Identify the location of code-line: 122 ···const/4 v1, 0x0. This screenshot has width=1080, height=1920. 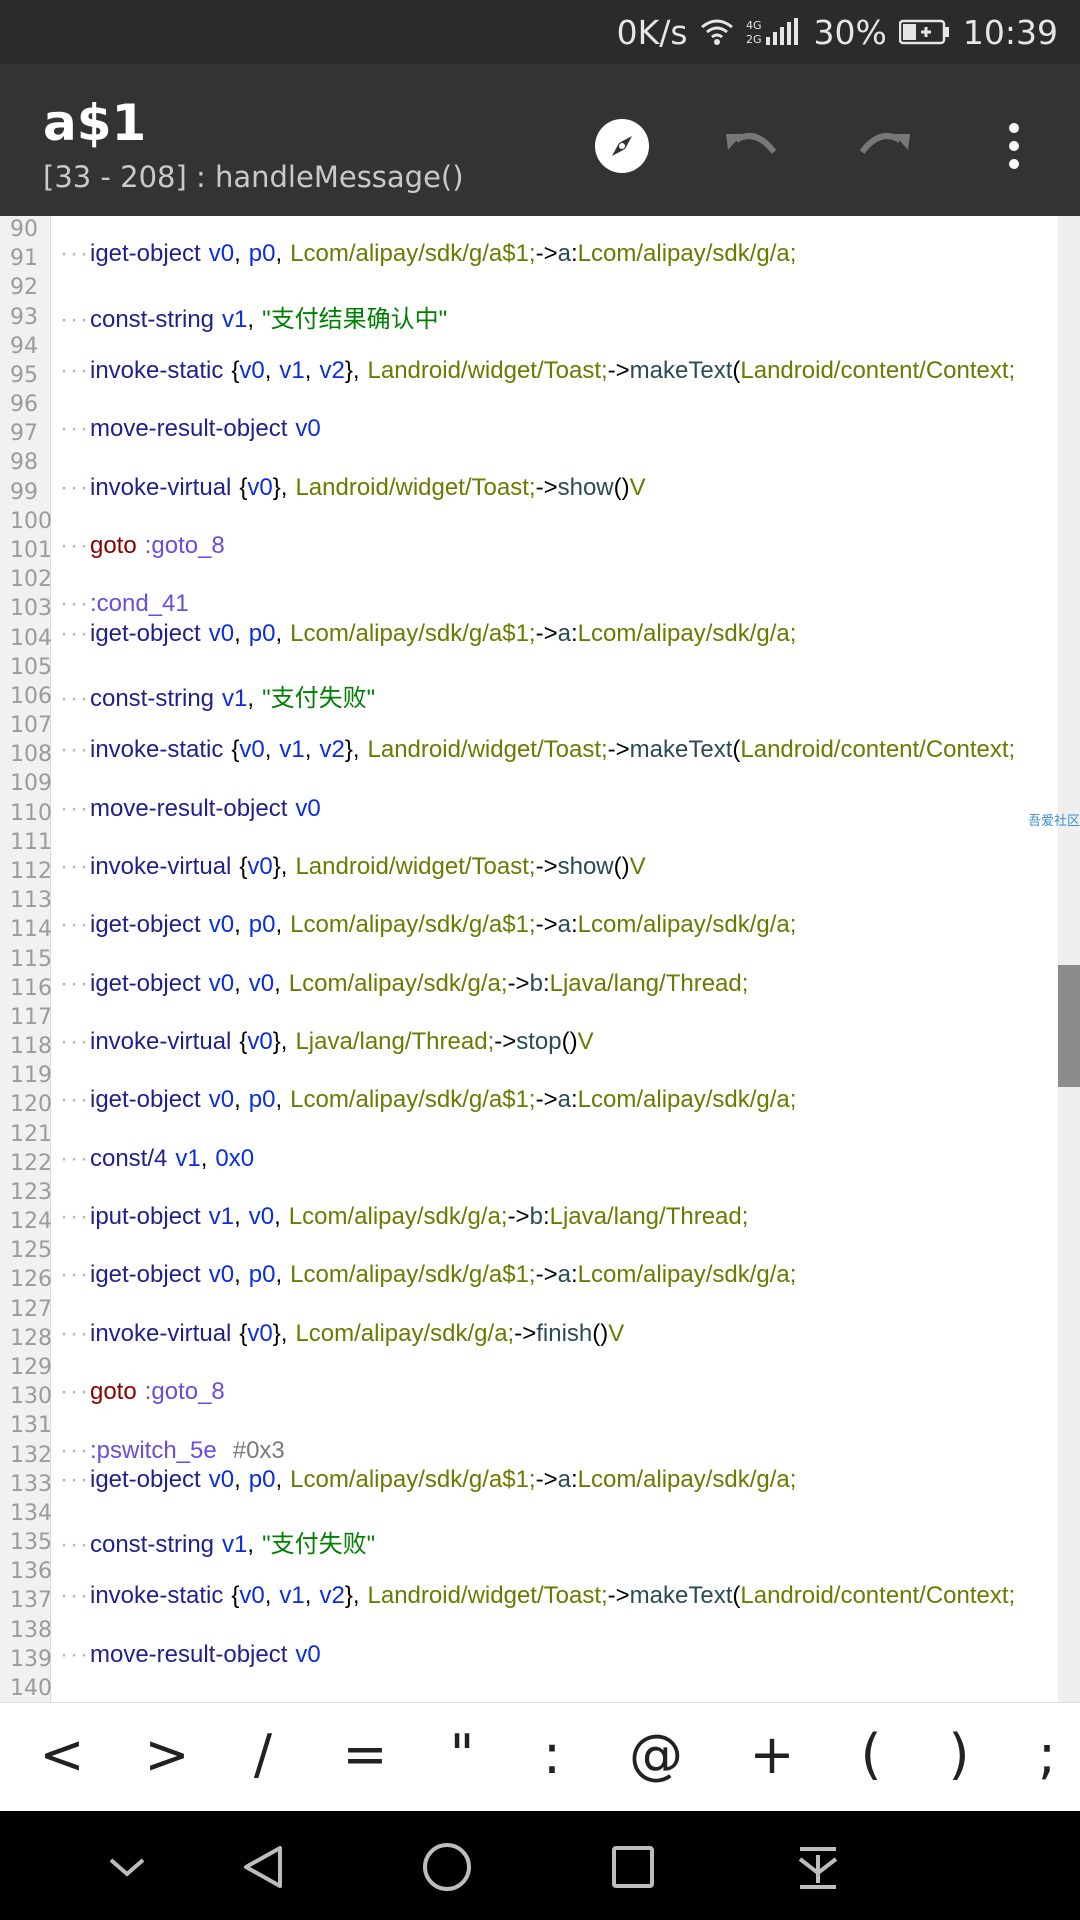
(540, 1162).